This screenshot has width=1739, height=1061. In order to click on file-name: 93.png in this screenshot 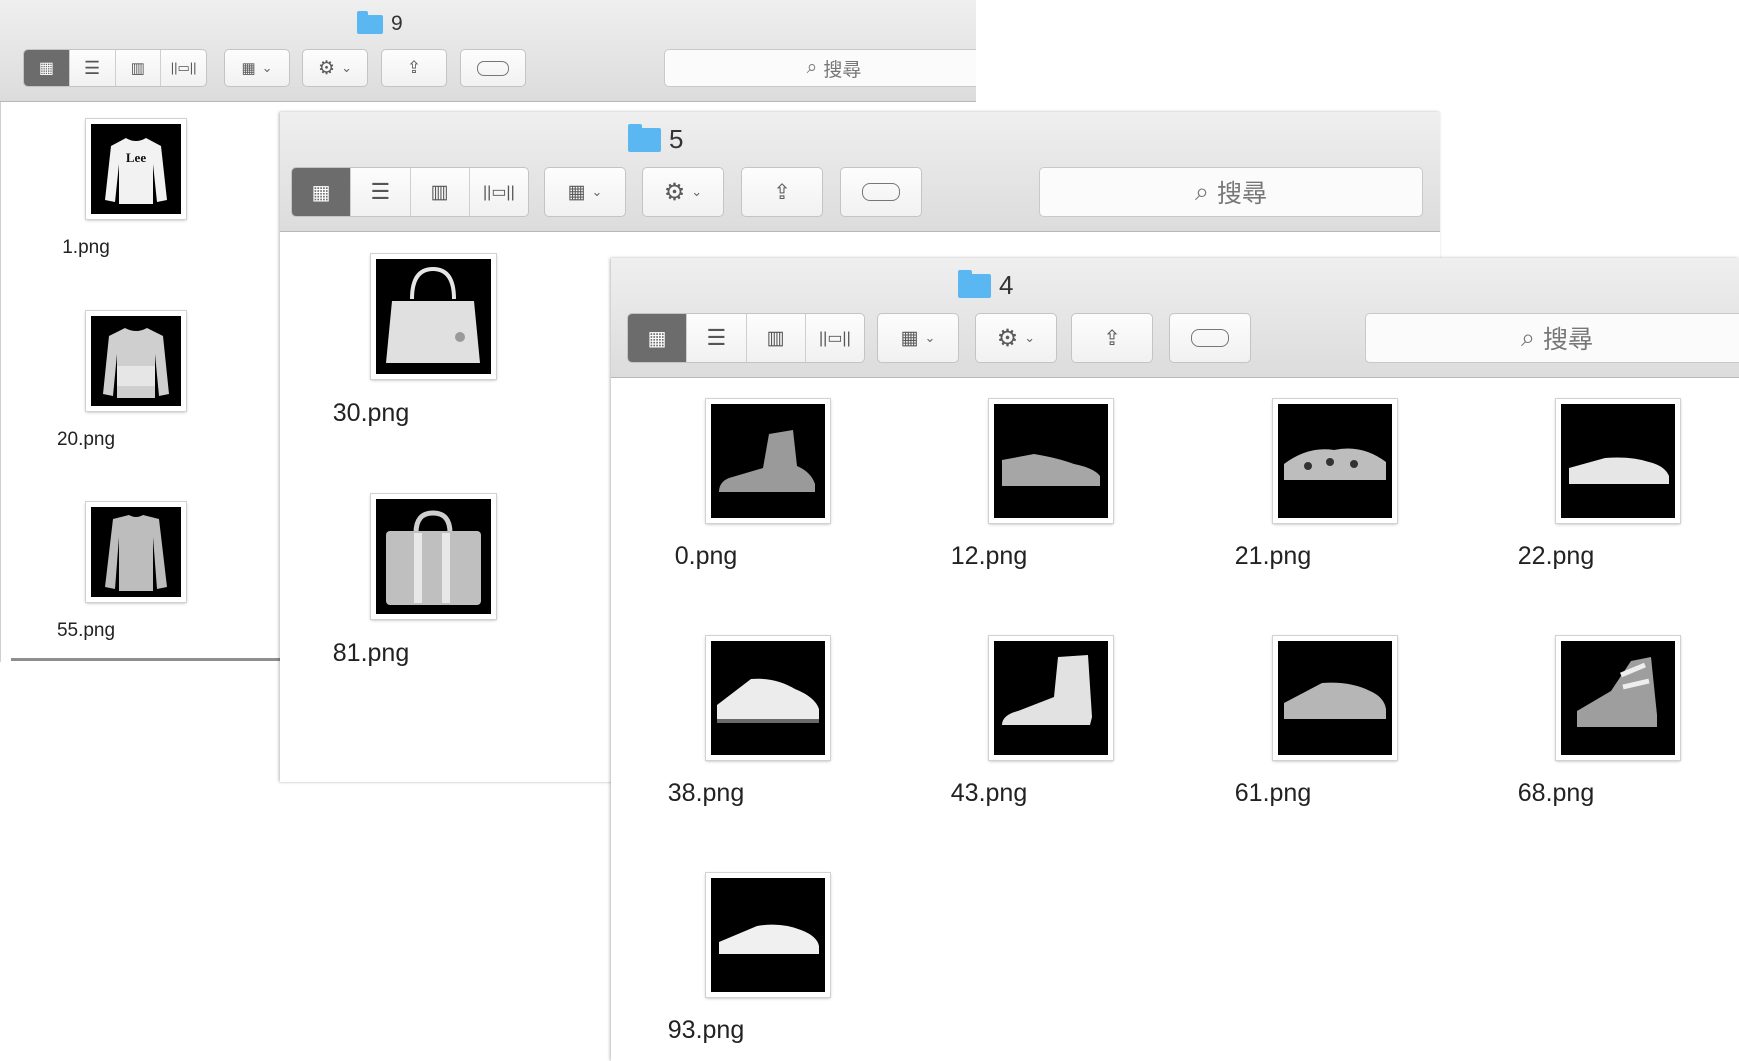, I will do `click(706, 1030)`.